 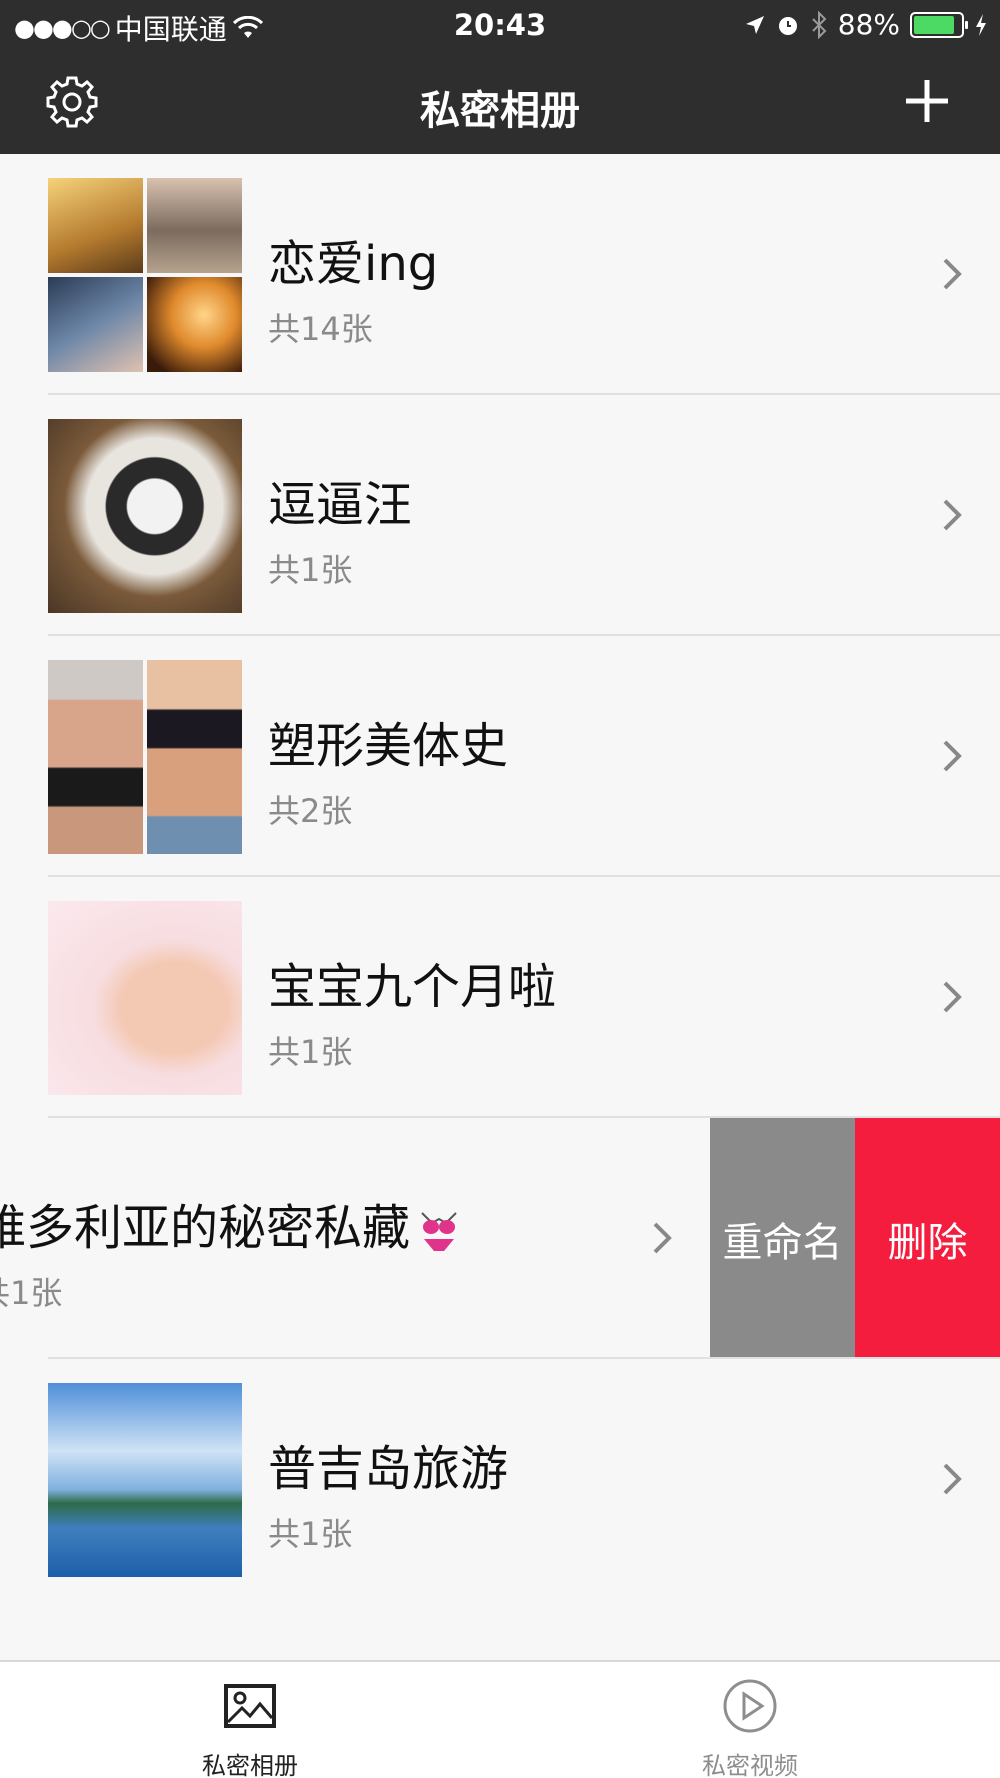 What do you see at coordinates (320, 329) in the screenshot?
I see `album-count: 共14张` at bounding box center [320, 329].